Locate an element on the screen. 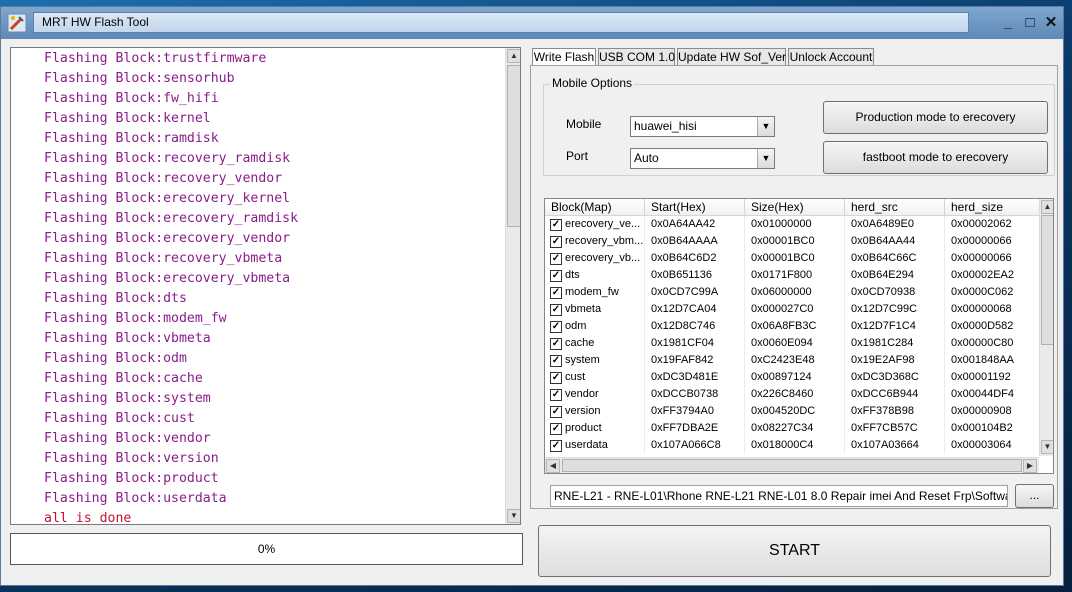 This screenshot has height=592, width=1072. cell-src: 0xDCC6B944 is located at coordinates (895, 394).